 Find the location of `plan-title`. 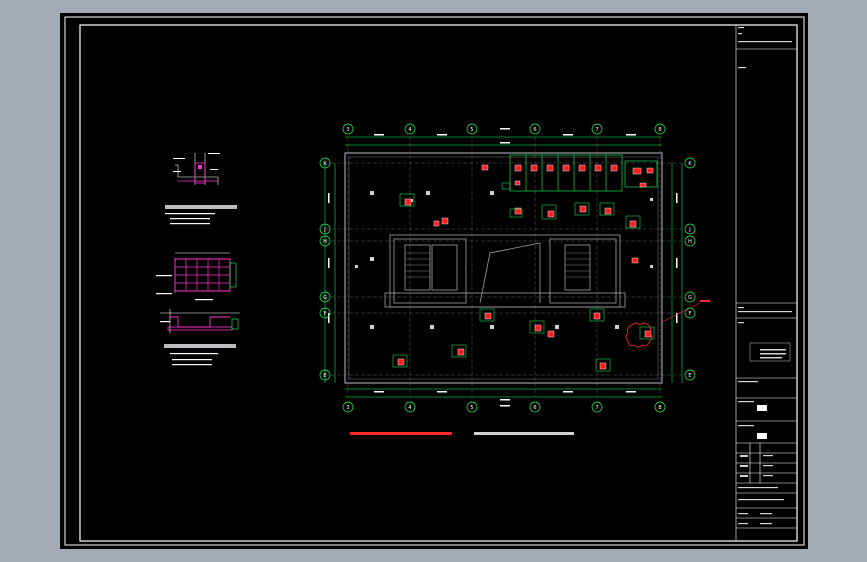

plan-title is located at coordinates (524, 433).